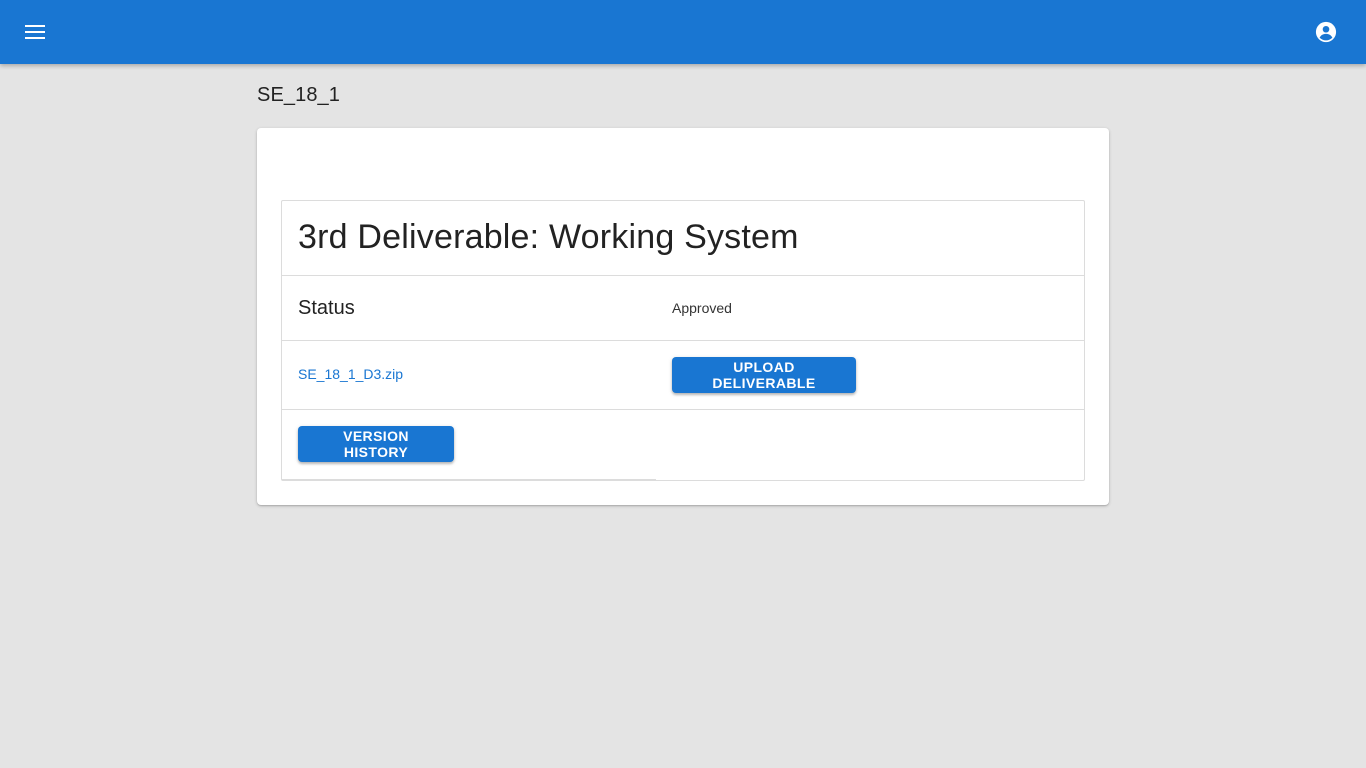 This screenshot has width=1366, height=768. Describe the element at coordinates (298, 95) in the screenshot. I see `page-title: SE_18_1` at that location.